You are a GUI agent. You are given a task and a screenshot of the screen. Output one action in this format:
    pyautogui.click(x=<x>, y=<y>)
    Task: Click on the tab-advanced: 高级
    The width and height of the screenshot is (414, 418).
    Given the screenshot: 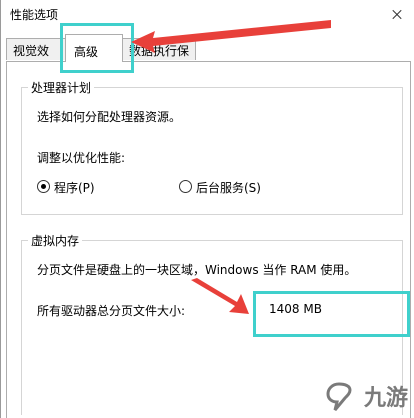 What is the action you would take?
    pyautogui.click(x=94, y=48)
    